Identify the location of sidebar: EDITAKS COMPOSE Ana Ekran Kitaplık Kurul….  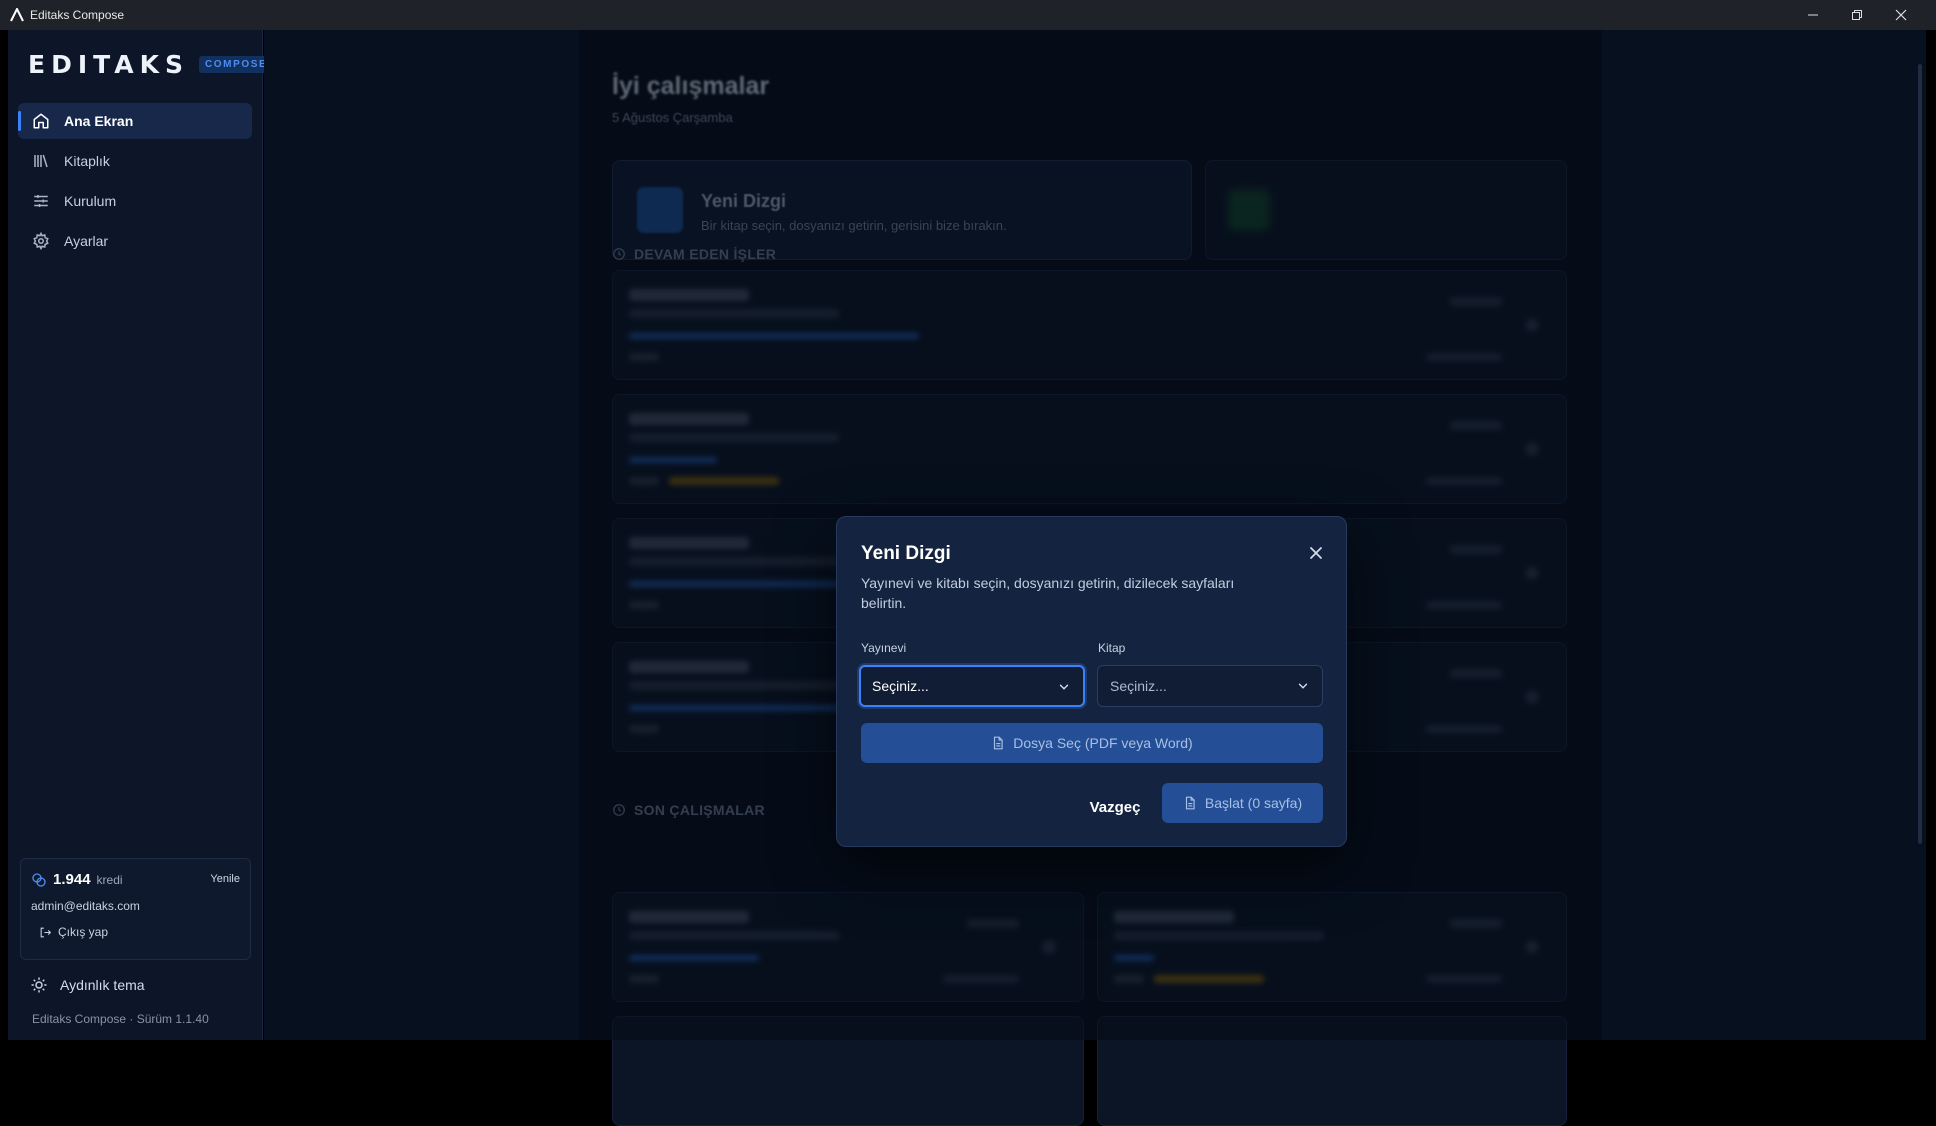
(141, 535).